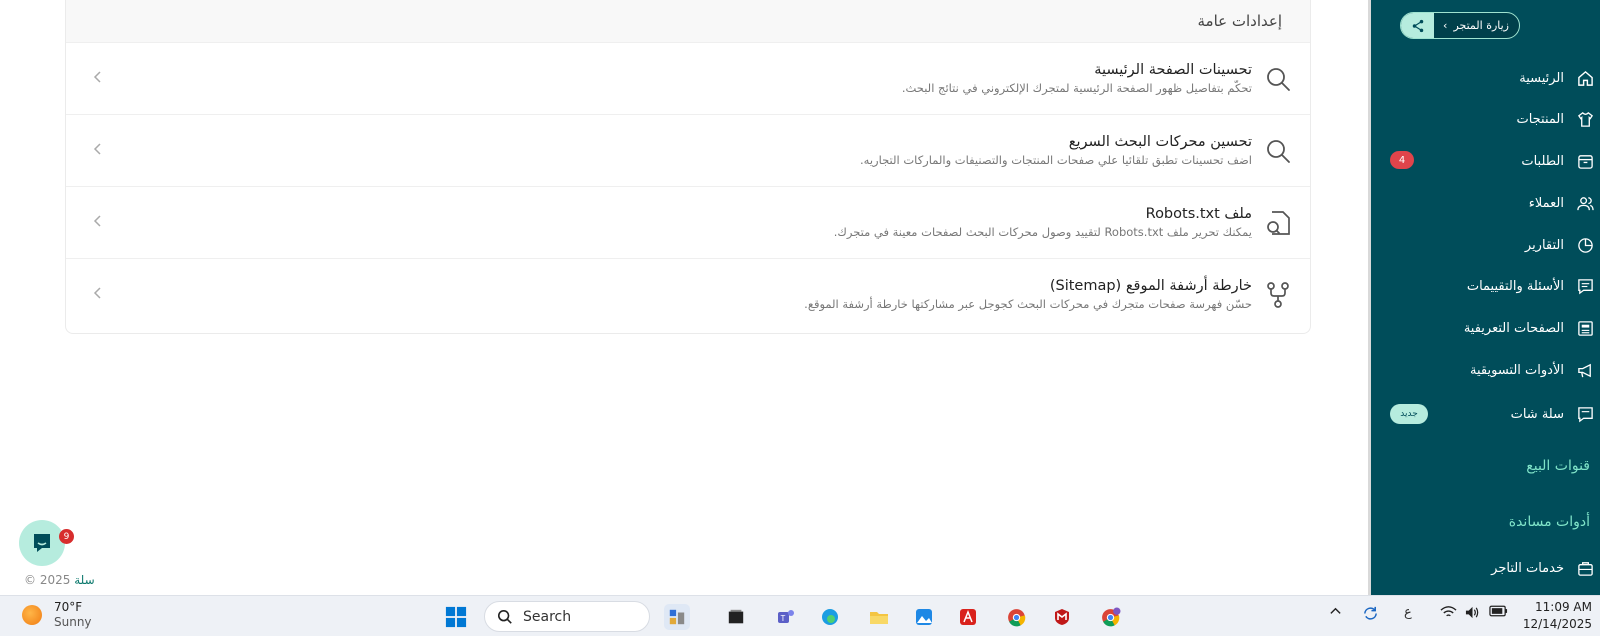 The image size is (1600, 636). I want to click on shirt-icon, so click(1585, 119).